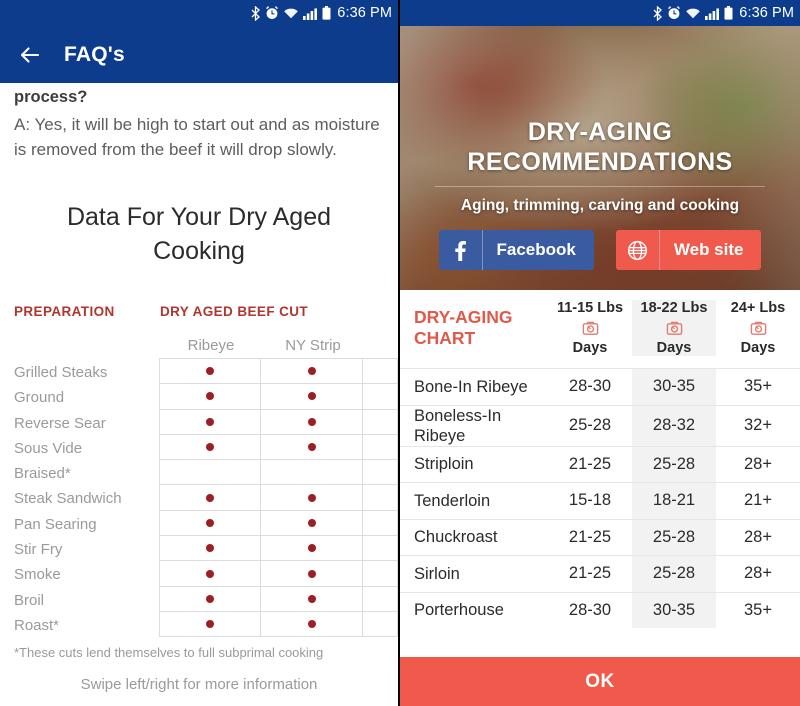 The image size is (800, 706). Describe the element at coordinates (199, 13) in the screenshot. I see `status-bar-left: 6:36 PM` at that location.